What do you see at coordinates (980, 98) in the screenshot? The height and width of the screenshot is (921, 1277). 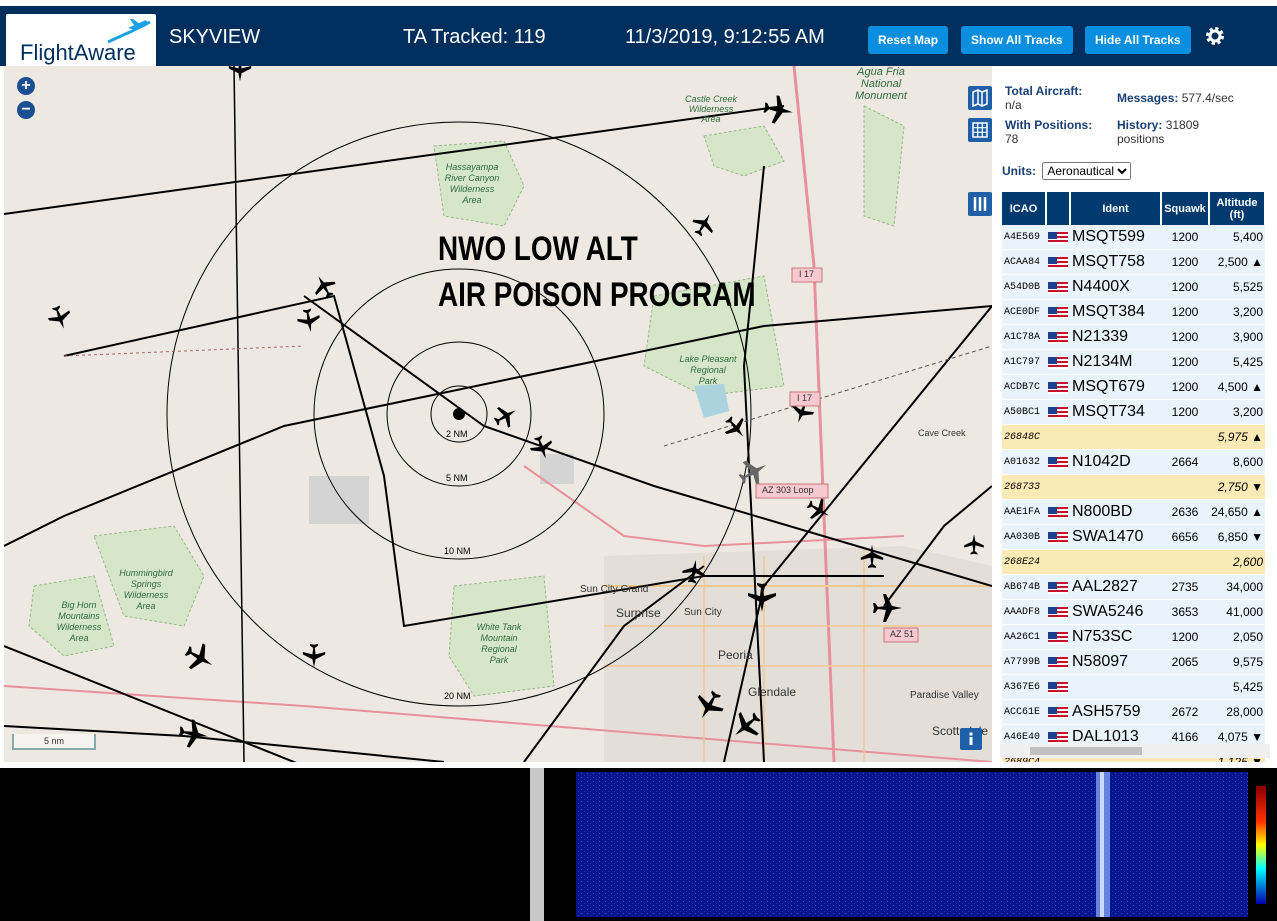 I see `map-layers-icon` at bounding box center [980, 98].